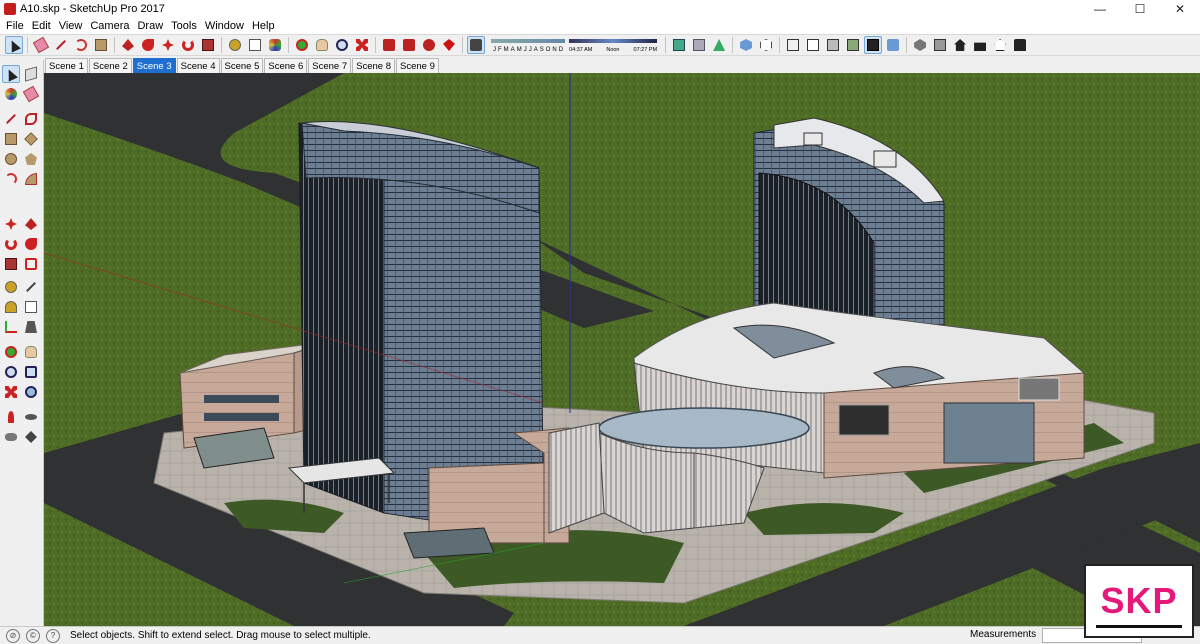 The image size is (1200, 644). Describe the element at coordinates (853, 45) in the screenshot. I see `shaded-textures-button` at that location.